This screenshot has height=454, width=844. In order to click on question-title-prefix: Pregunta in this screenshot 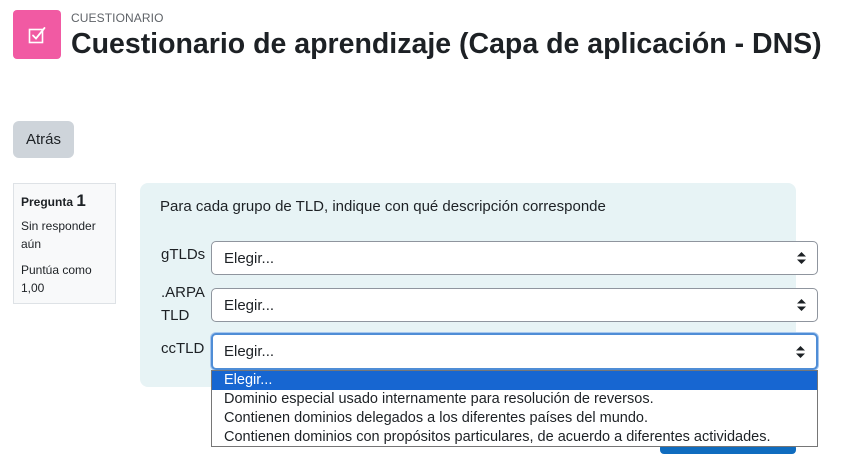, I will do `click(47, 202)`.